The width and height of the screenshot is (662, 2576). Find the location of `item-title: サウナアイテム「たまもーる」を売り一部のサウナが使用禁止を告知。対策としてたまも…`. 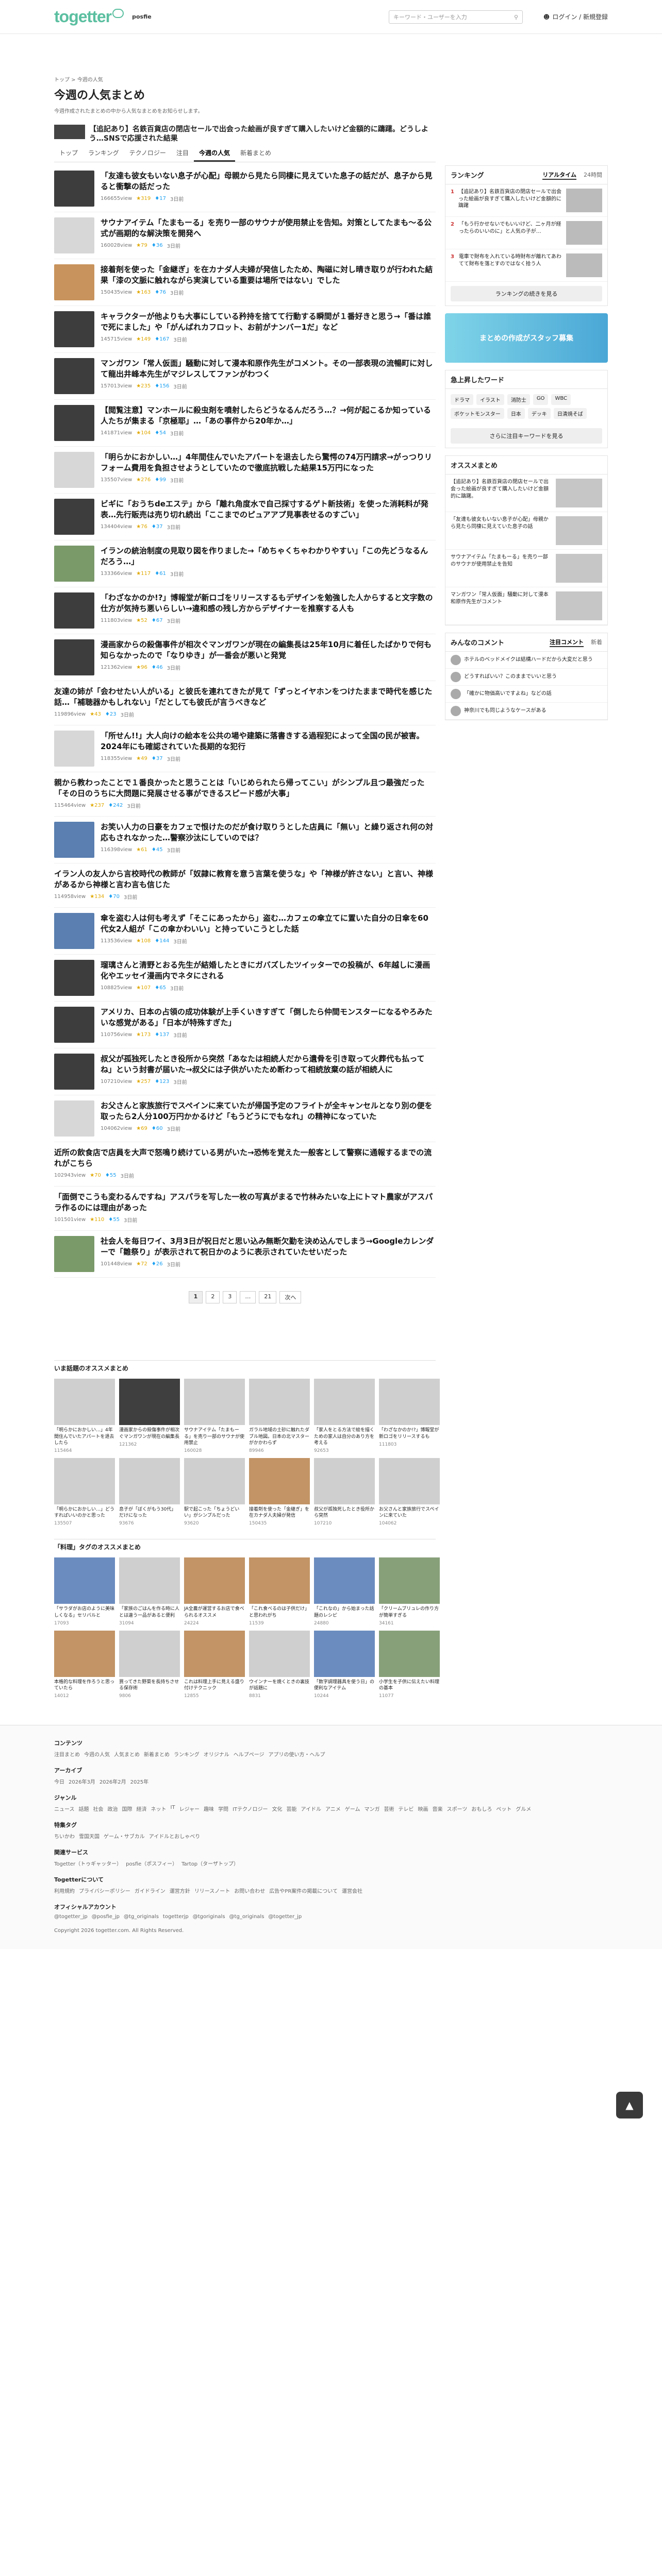

item-title: サウナアイテム「たまもーる」を売り一部のサウナが使用禁止を告知。対策としてたまも… is located at coordinates (268, 228).